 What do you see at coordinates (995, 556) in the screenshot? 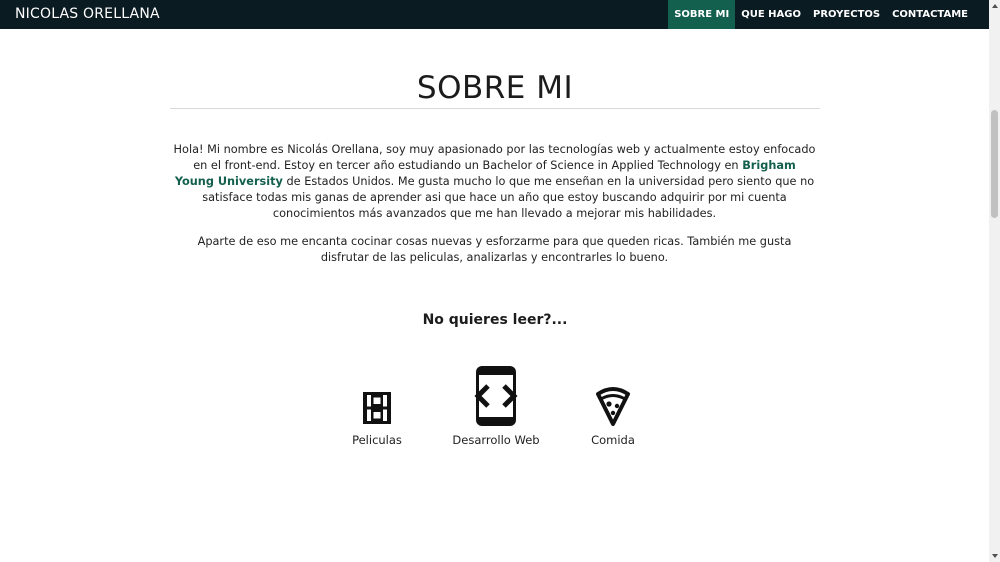
I see `scroll-down-arrow-icon` at bounding box center [995, 556].